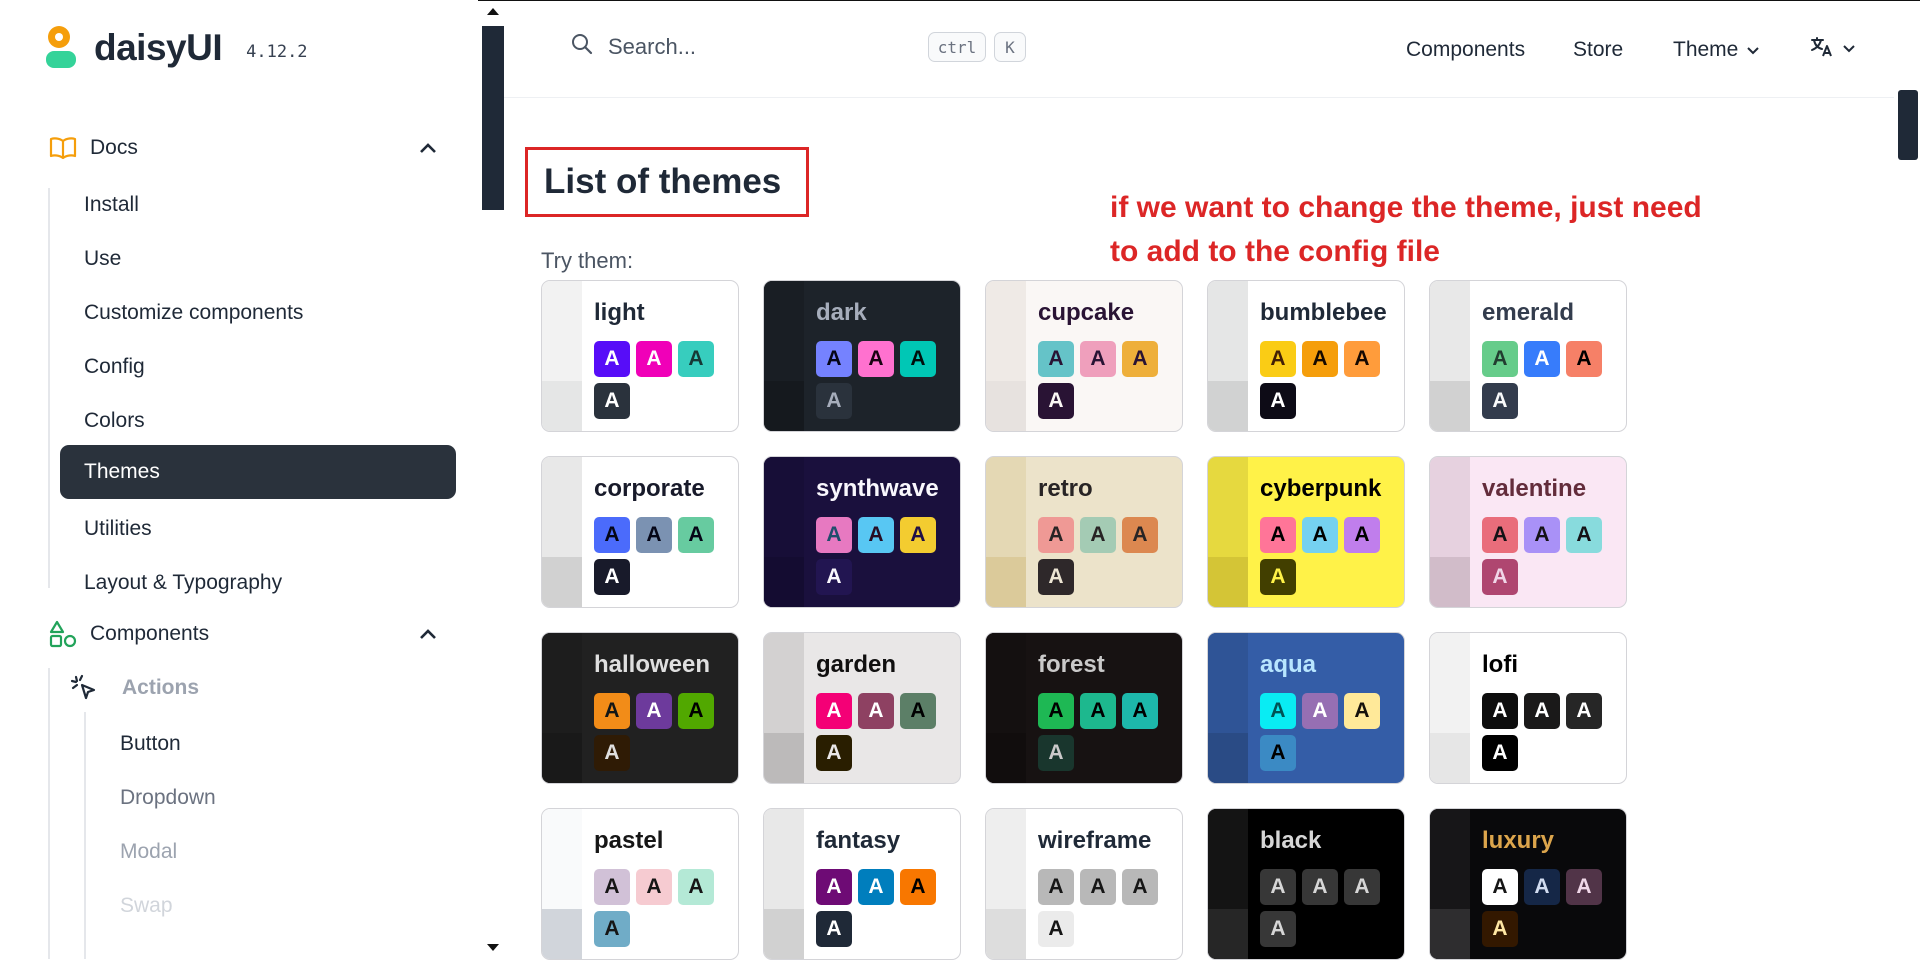 The image size is (1920, 960). What do you see at coordinates (1071, 664) in the screenshot?
I see `theme-card-name: forest` at bounding box center [1071, 664].